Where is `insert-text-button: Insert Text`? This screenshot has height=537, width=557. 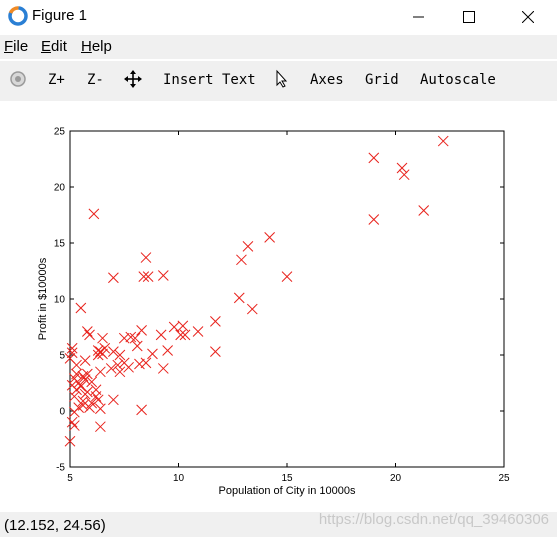
insert-text-button: Insert Text is located at coordinates (209, 80).